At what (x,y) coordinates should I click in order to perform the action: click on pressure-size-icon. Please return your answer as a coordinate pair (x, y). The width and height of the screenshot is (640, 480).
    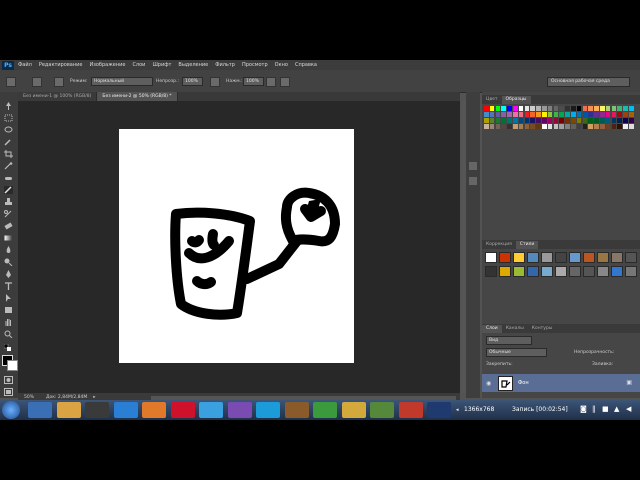
    Looking at the image, I should click on (285, 82).